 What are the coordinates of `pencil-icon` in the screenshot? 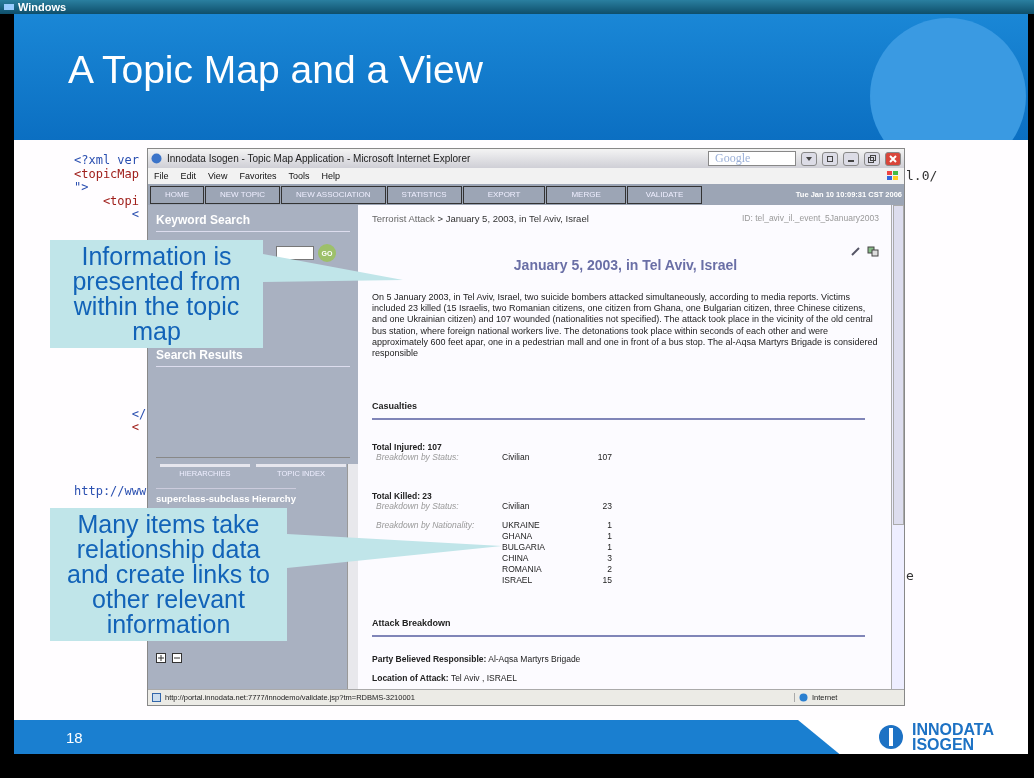 It's located at (856, 251).